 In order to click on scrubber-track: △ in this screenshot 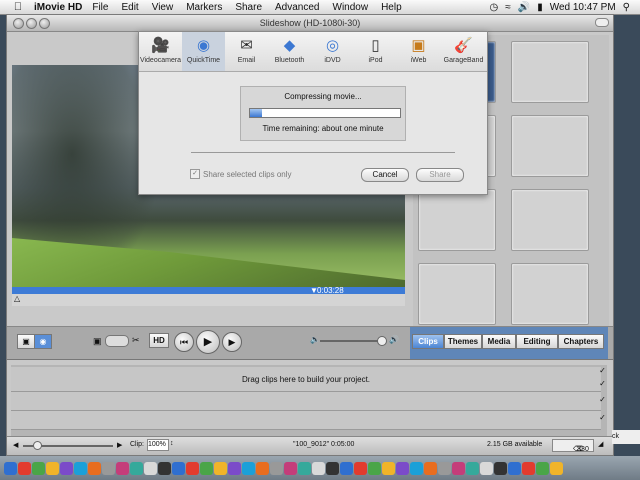, I will do `click(208, 300)`.